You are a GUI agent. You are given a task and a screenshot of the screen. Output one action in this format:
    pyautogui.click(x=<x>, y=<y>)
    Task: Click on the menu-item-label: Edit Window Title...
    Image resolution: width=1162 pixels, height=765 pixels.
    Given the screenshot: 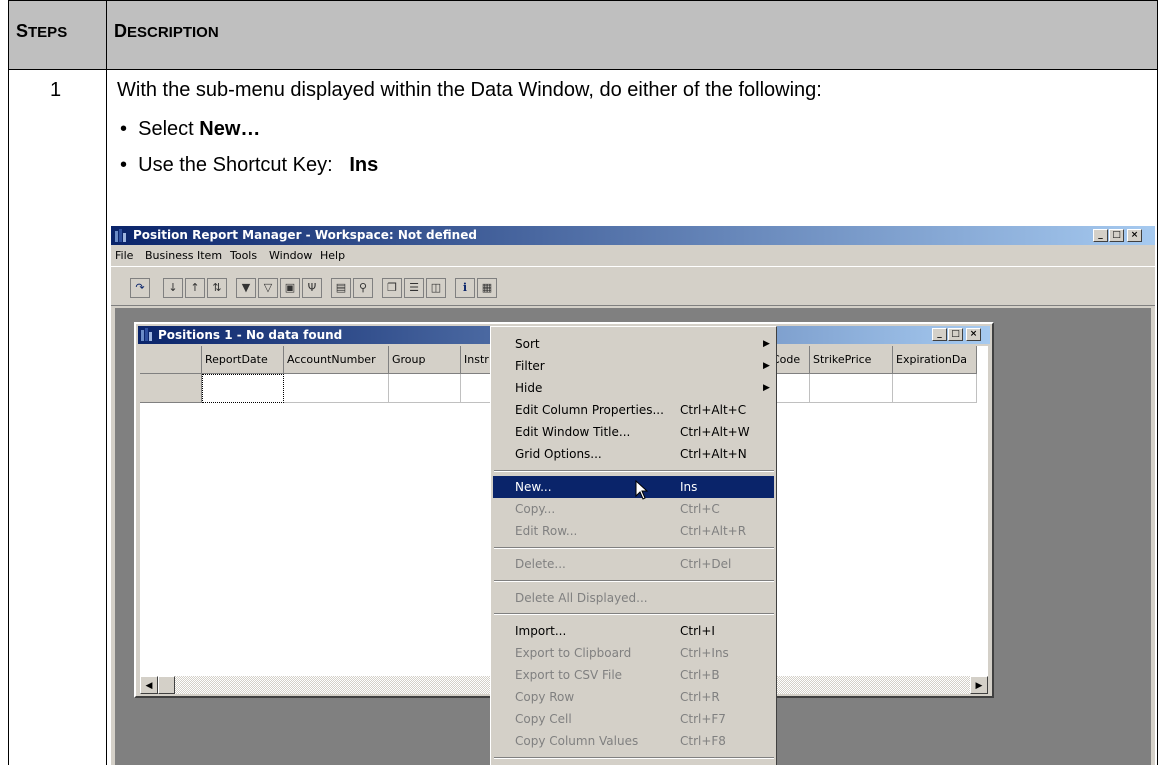 What is the action you would take?
    pyautogui.click(x=573, y=432)
    